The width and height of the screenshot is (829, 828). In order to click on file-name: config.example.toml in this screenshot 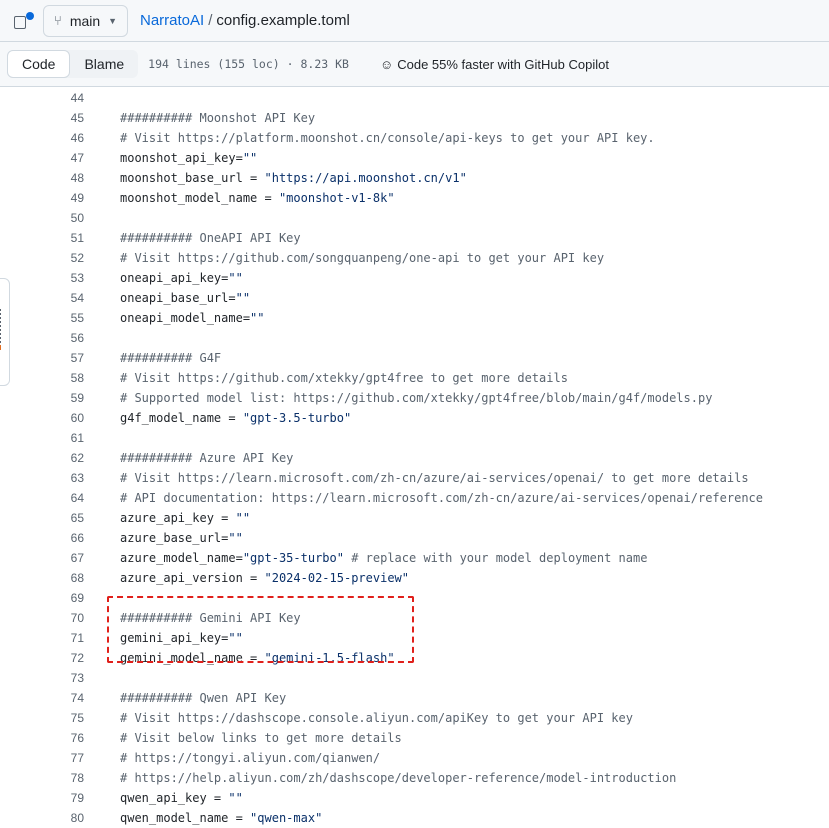, I will do `click(283, 20)`.